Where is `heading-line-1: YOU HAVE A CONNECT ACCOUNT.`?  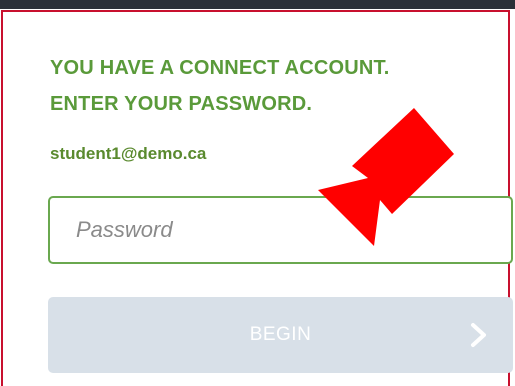 heading-line-1: YOU HAVE A CONNECT ACCOUNT. is located at coordinates (220, 68).